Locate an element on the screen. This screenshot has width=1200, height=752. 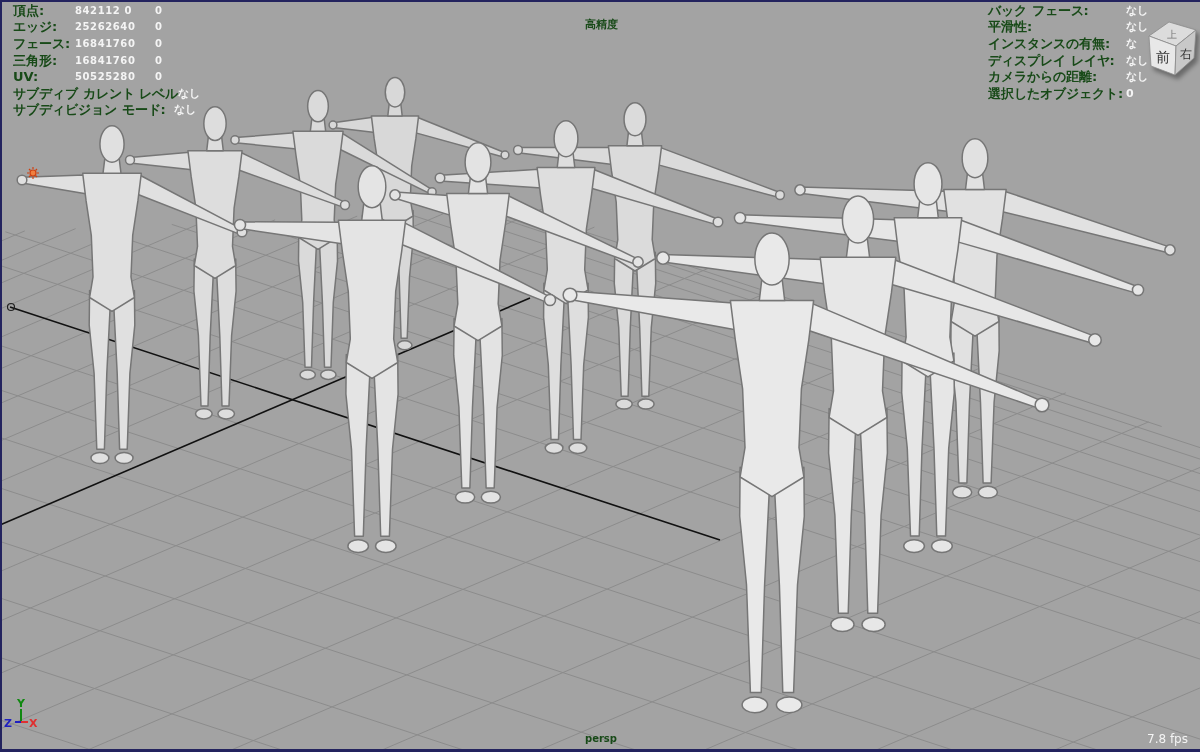
hud-label: サブディビジョン モード: is located at coordinates (89, 110).